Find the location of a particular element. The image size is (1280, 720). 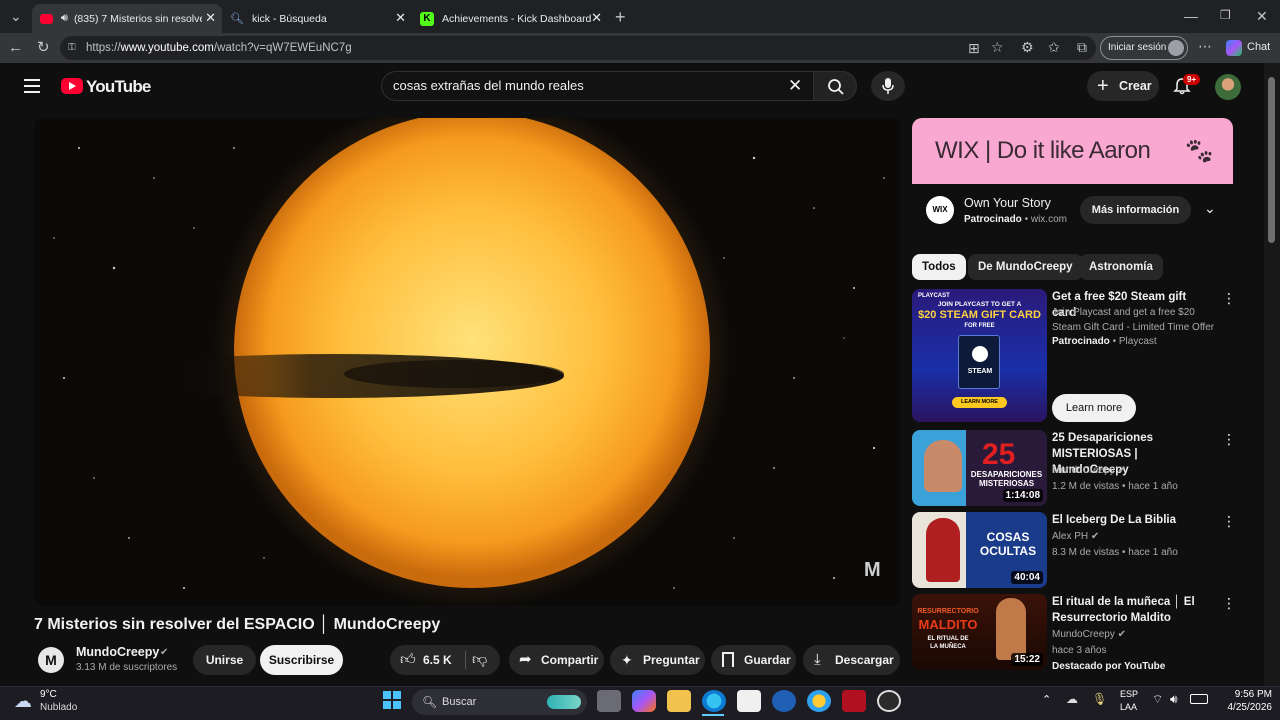

more-info-button: Más información is located at coordinates (1135, 210).